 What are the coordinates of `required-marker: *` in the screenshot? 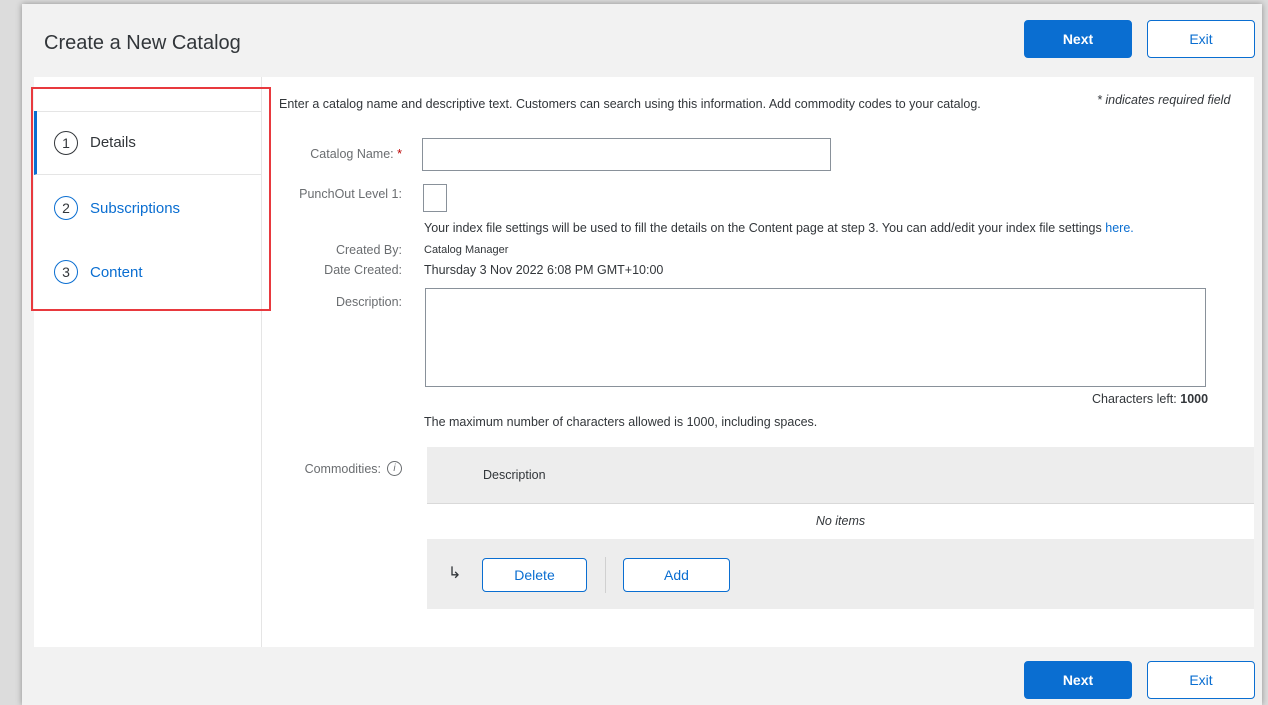 It's located at (399, 154).